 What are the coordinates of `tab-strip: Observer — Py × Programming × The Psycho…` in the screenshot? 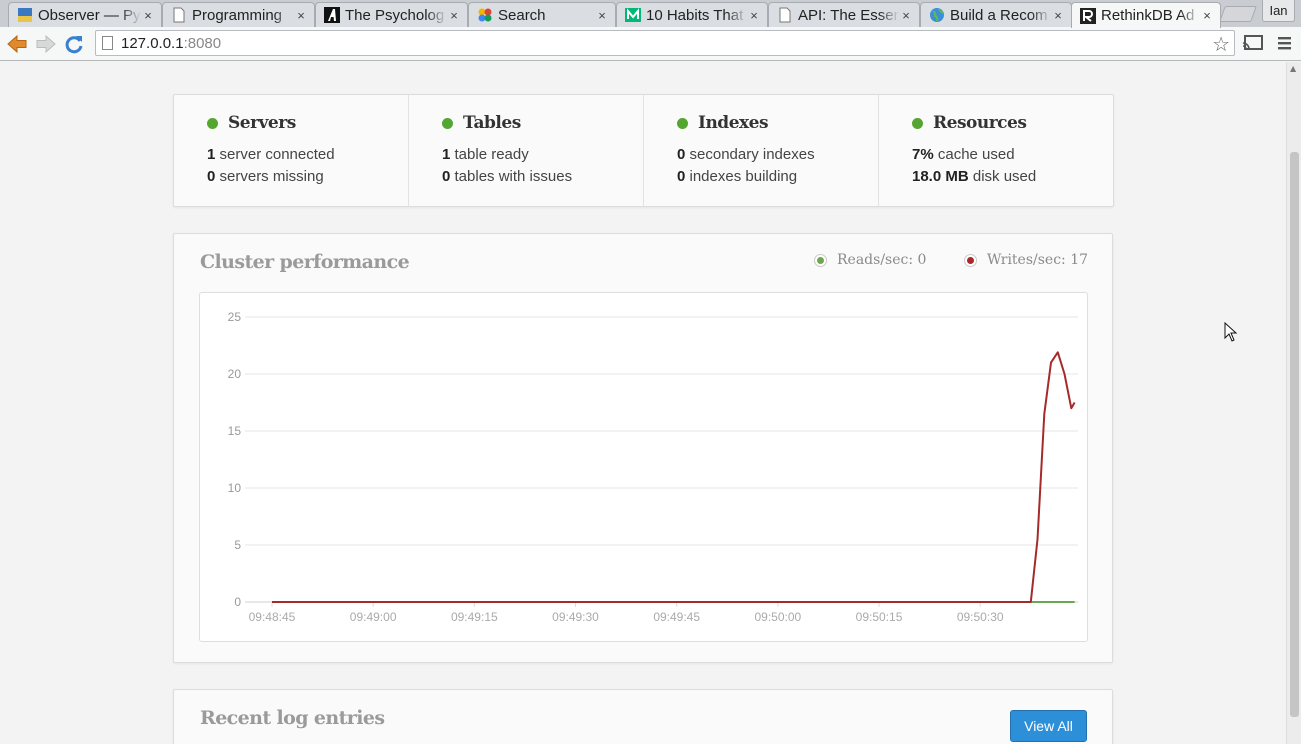 It's located at (650, 14).